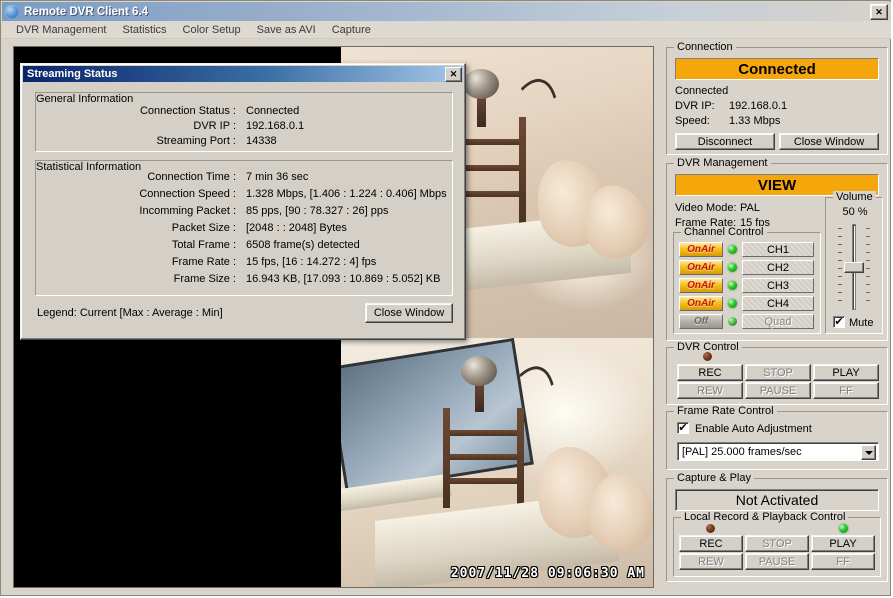  Describe the element at coordinates (854, 267) in the screenshot. I see `volume-slider-thumb` at that location.